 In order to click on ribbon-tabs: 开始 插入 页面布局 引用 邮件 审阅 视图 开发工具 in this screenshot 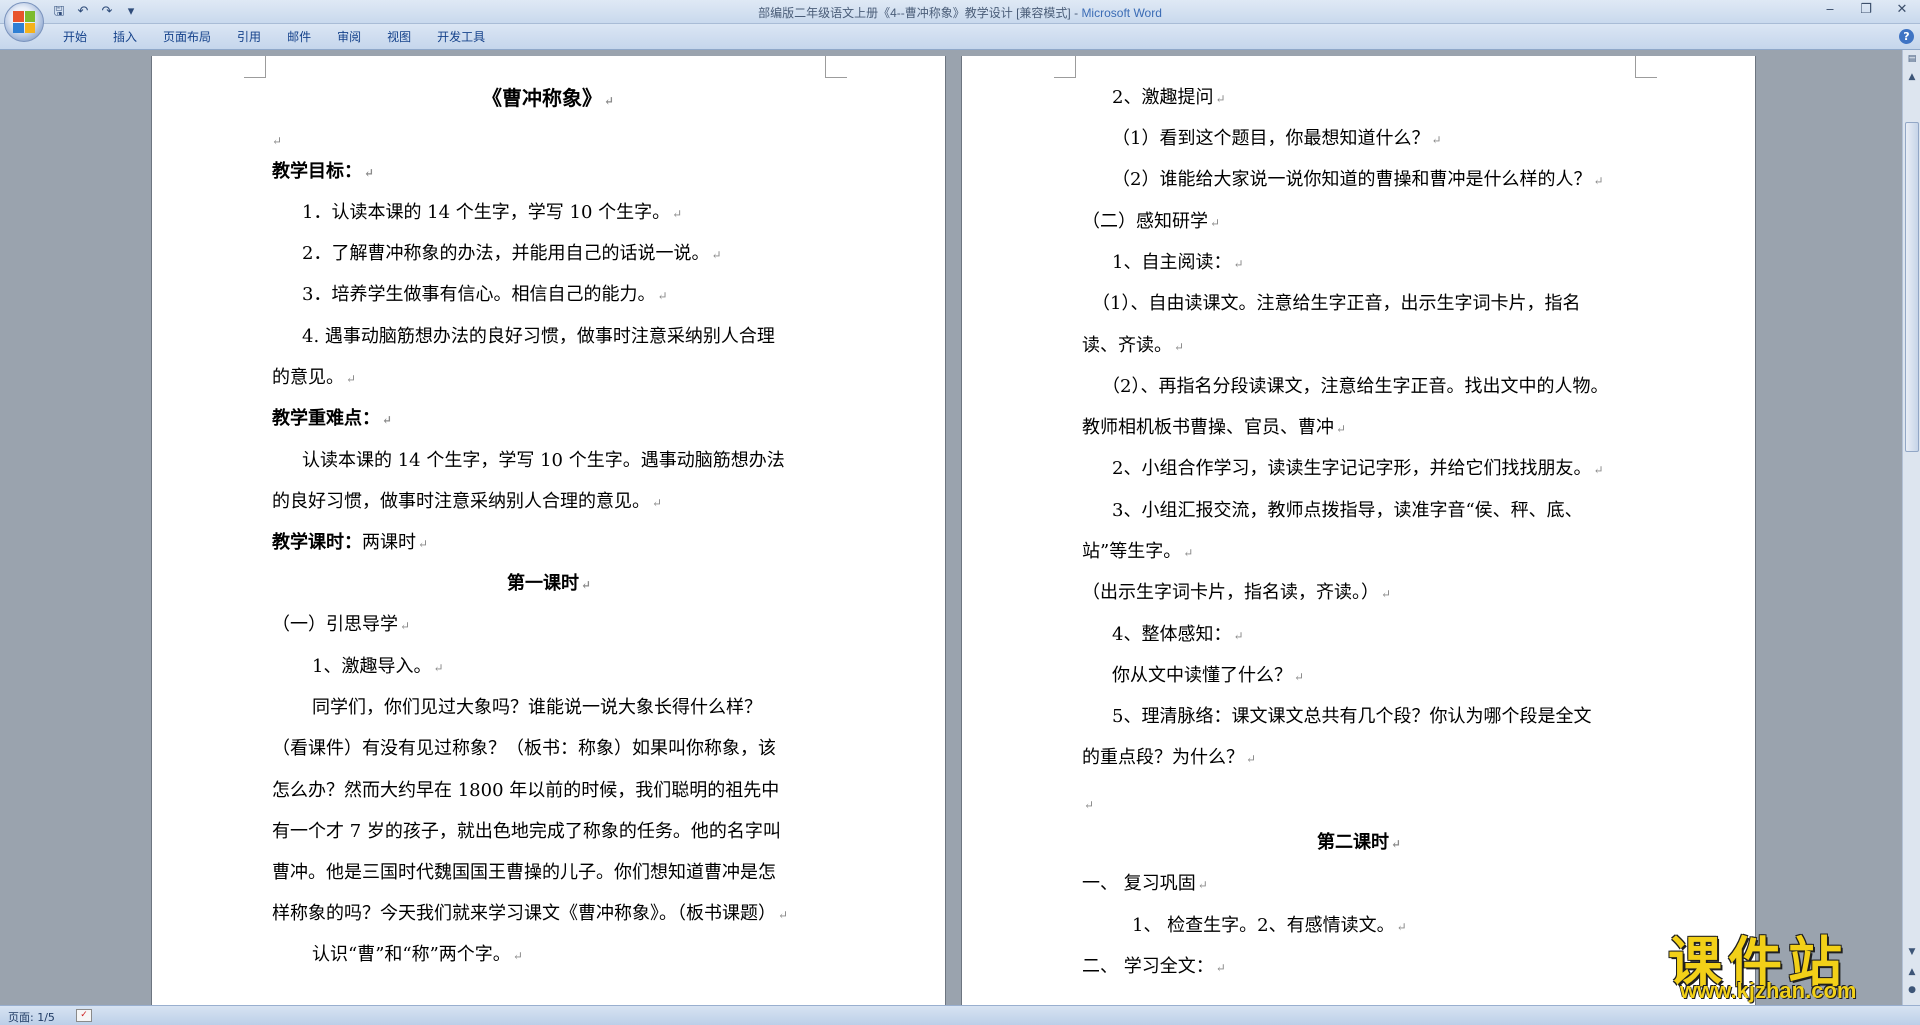, I will do `click(274, 37)`.